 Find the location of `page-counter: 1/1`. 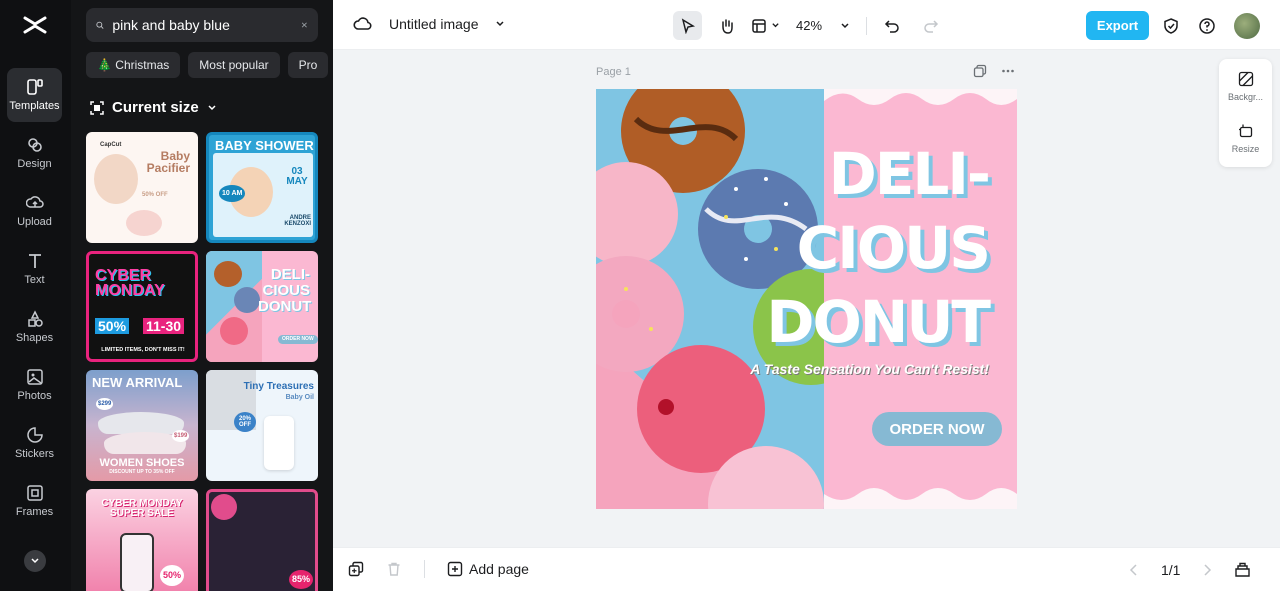

page-counter: 1/1 is located at coordinates (1171, 569).